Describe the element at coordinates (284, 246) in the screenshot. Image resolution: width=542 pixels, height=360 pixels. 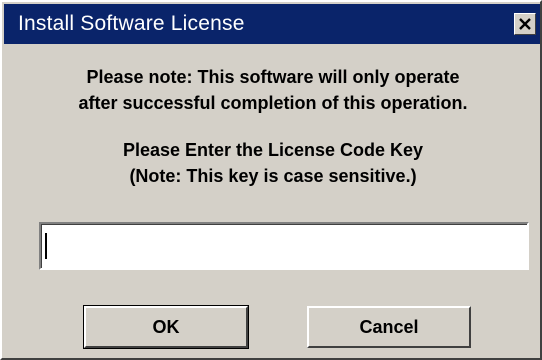
I see `license-key-input` at that location.